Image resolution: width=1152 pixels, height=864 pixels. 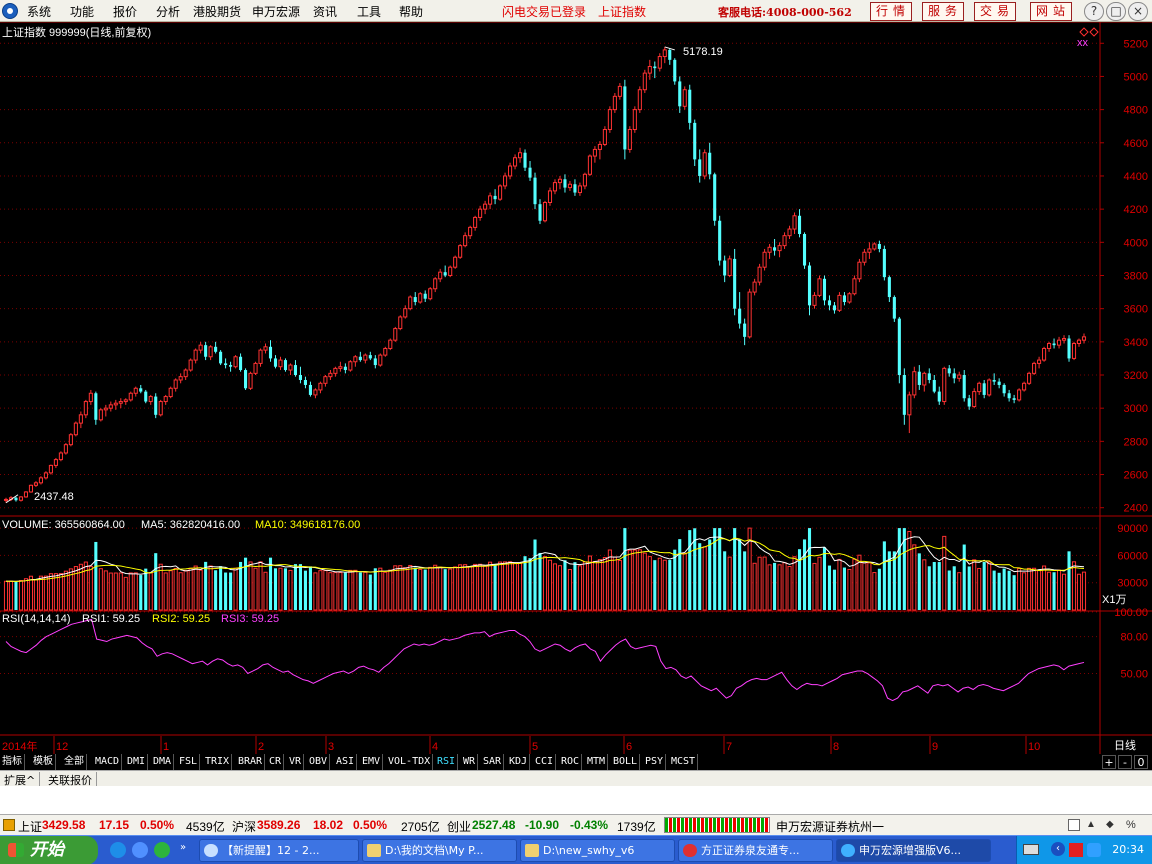 I want to click on speaker-icon: ◆, so click(x=1113, y=825).